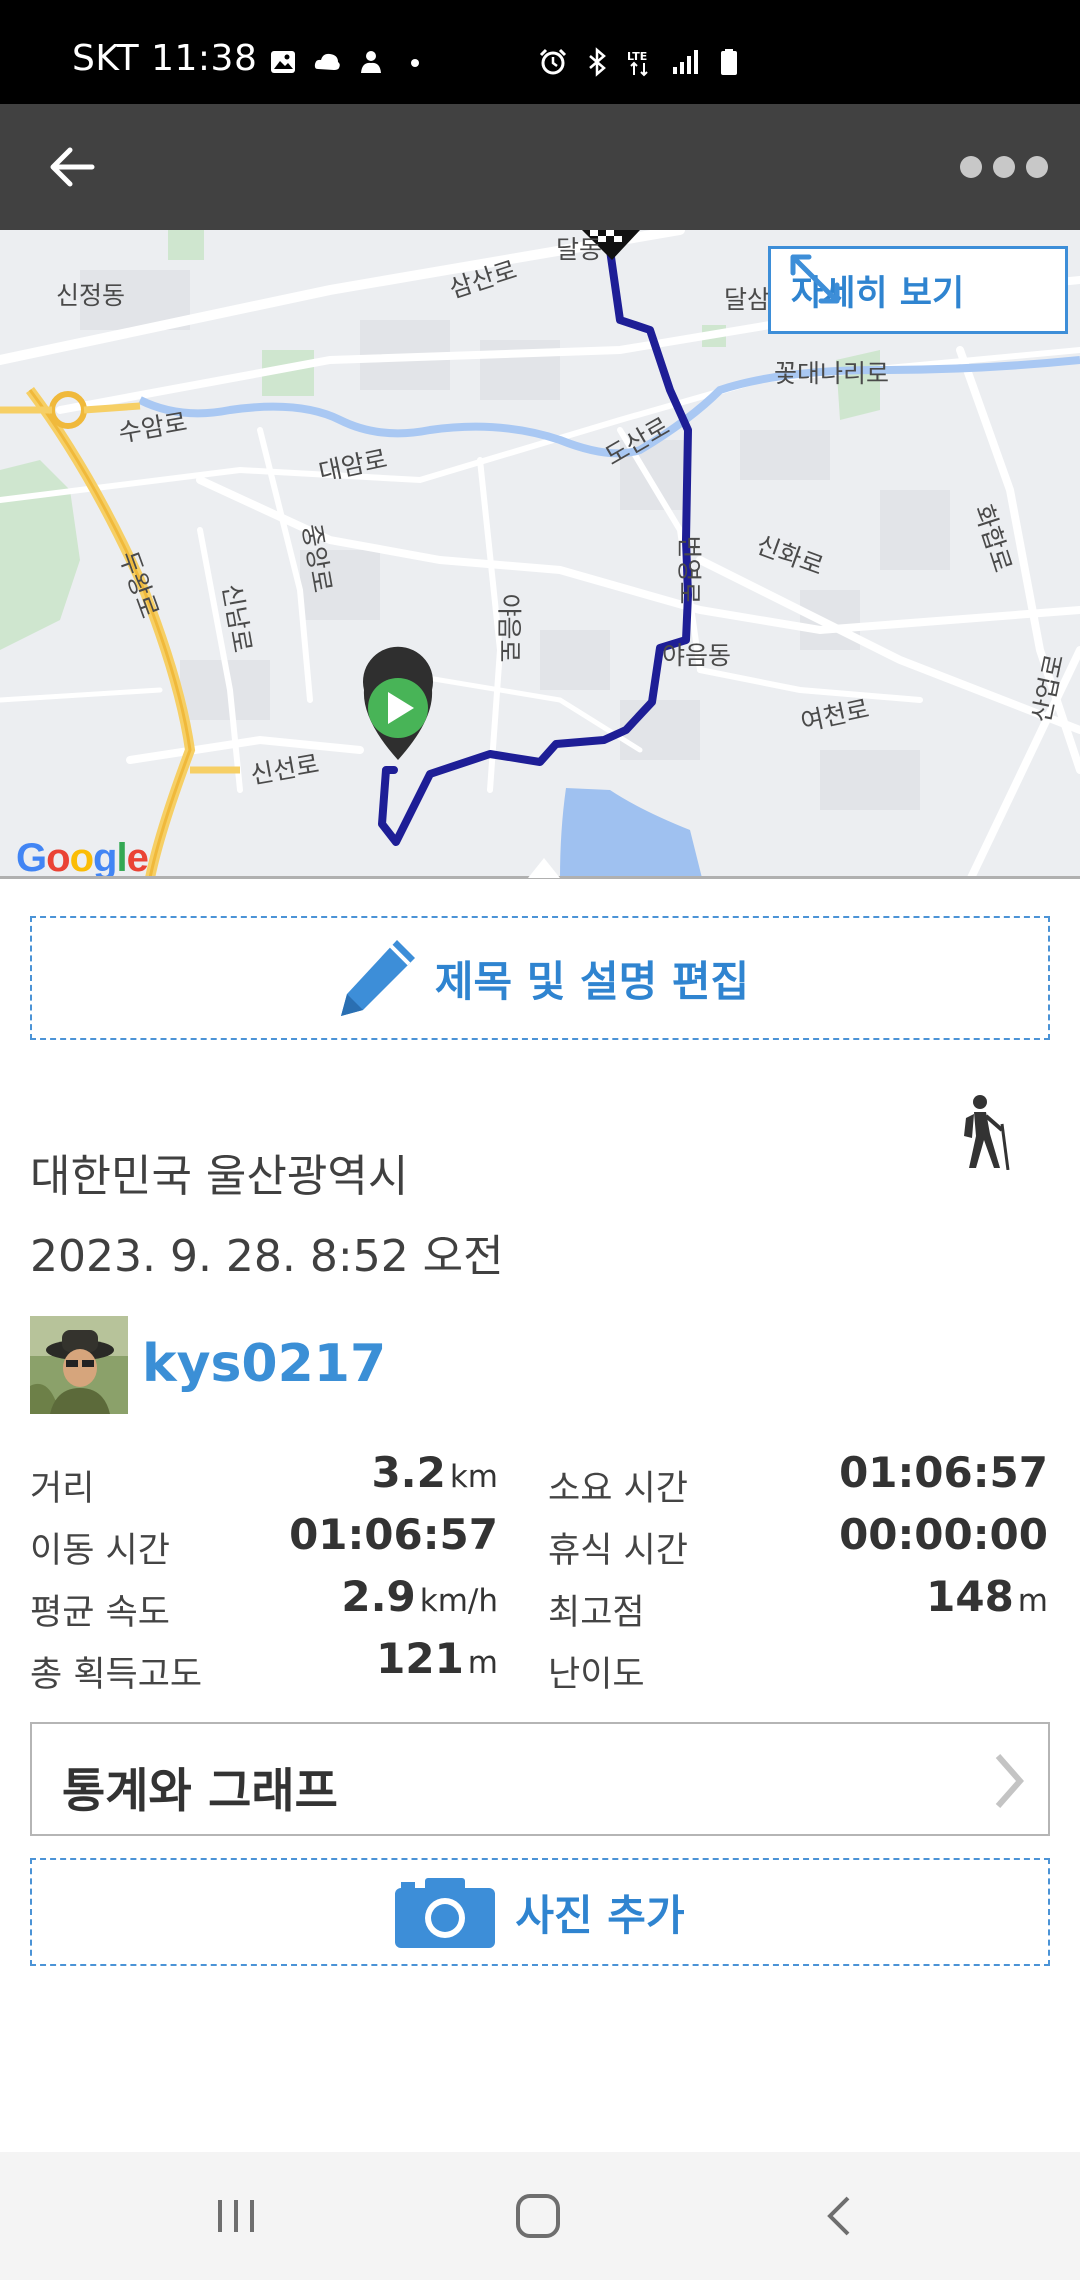 The width and height of the screenshot is (1080, 2280). What do you see at coordinates (458, 1601) in the screenshot?
I see `avg-speed-unit: km/h` at bounding box center [458, 1601].